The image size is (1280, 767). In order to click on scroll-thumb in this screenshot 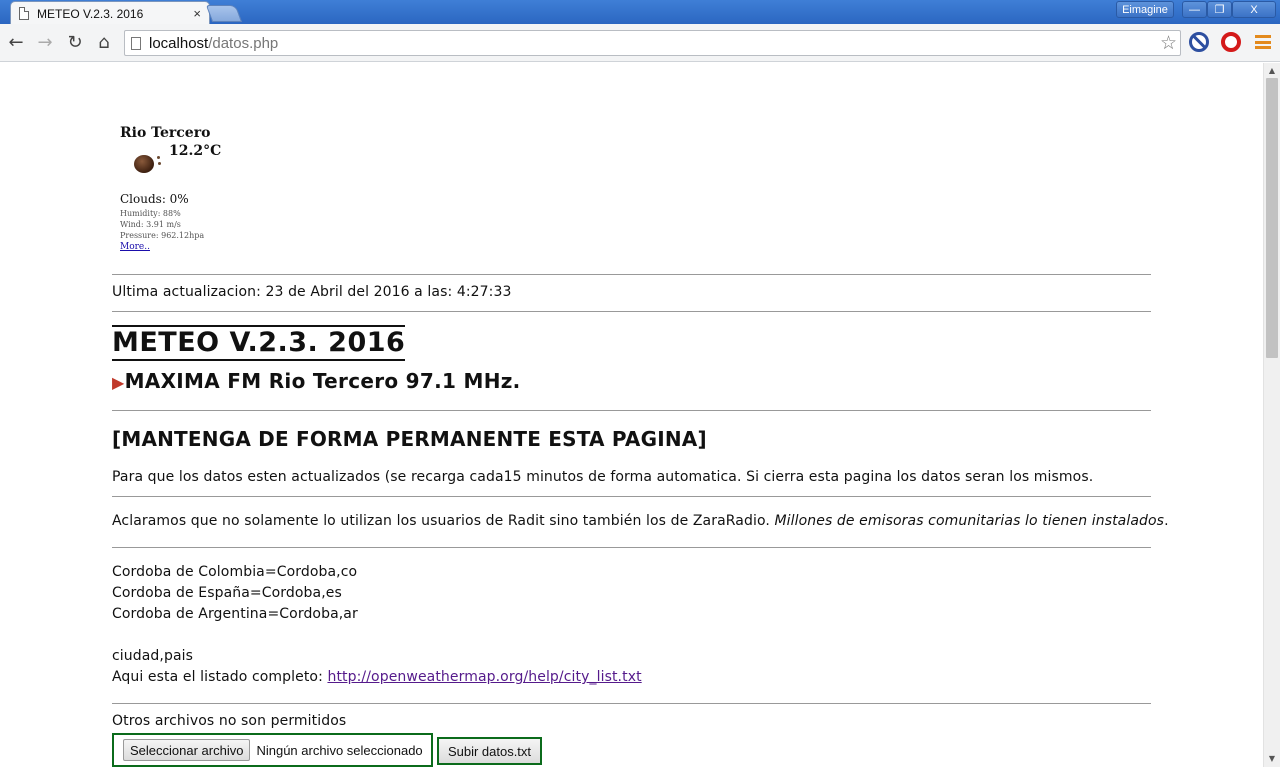, I will do `click(1272, 218)`.